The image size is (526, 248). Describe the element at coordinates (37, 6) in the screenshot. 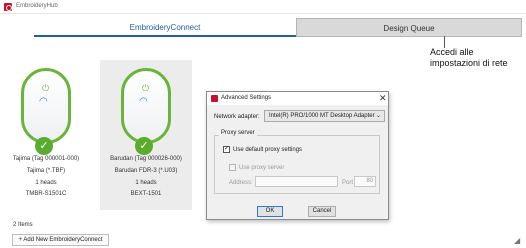

I see `window-title: EmbroideryHub` at that location.